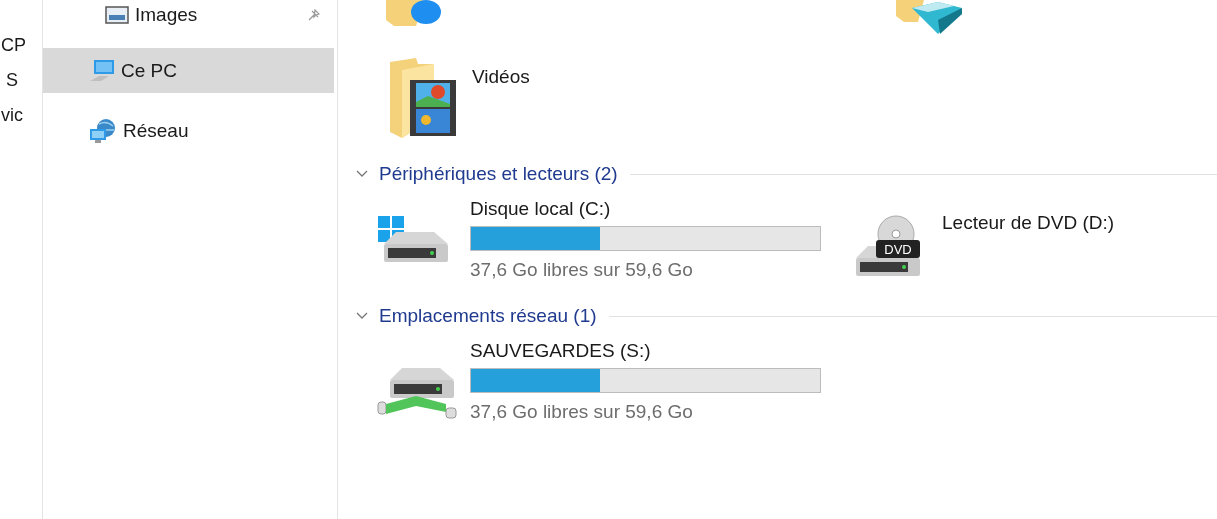 The width and height of the screenshot is (1217, 519). I want to click on cut-text: S, so click(12, 80).